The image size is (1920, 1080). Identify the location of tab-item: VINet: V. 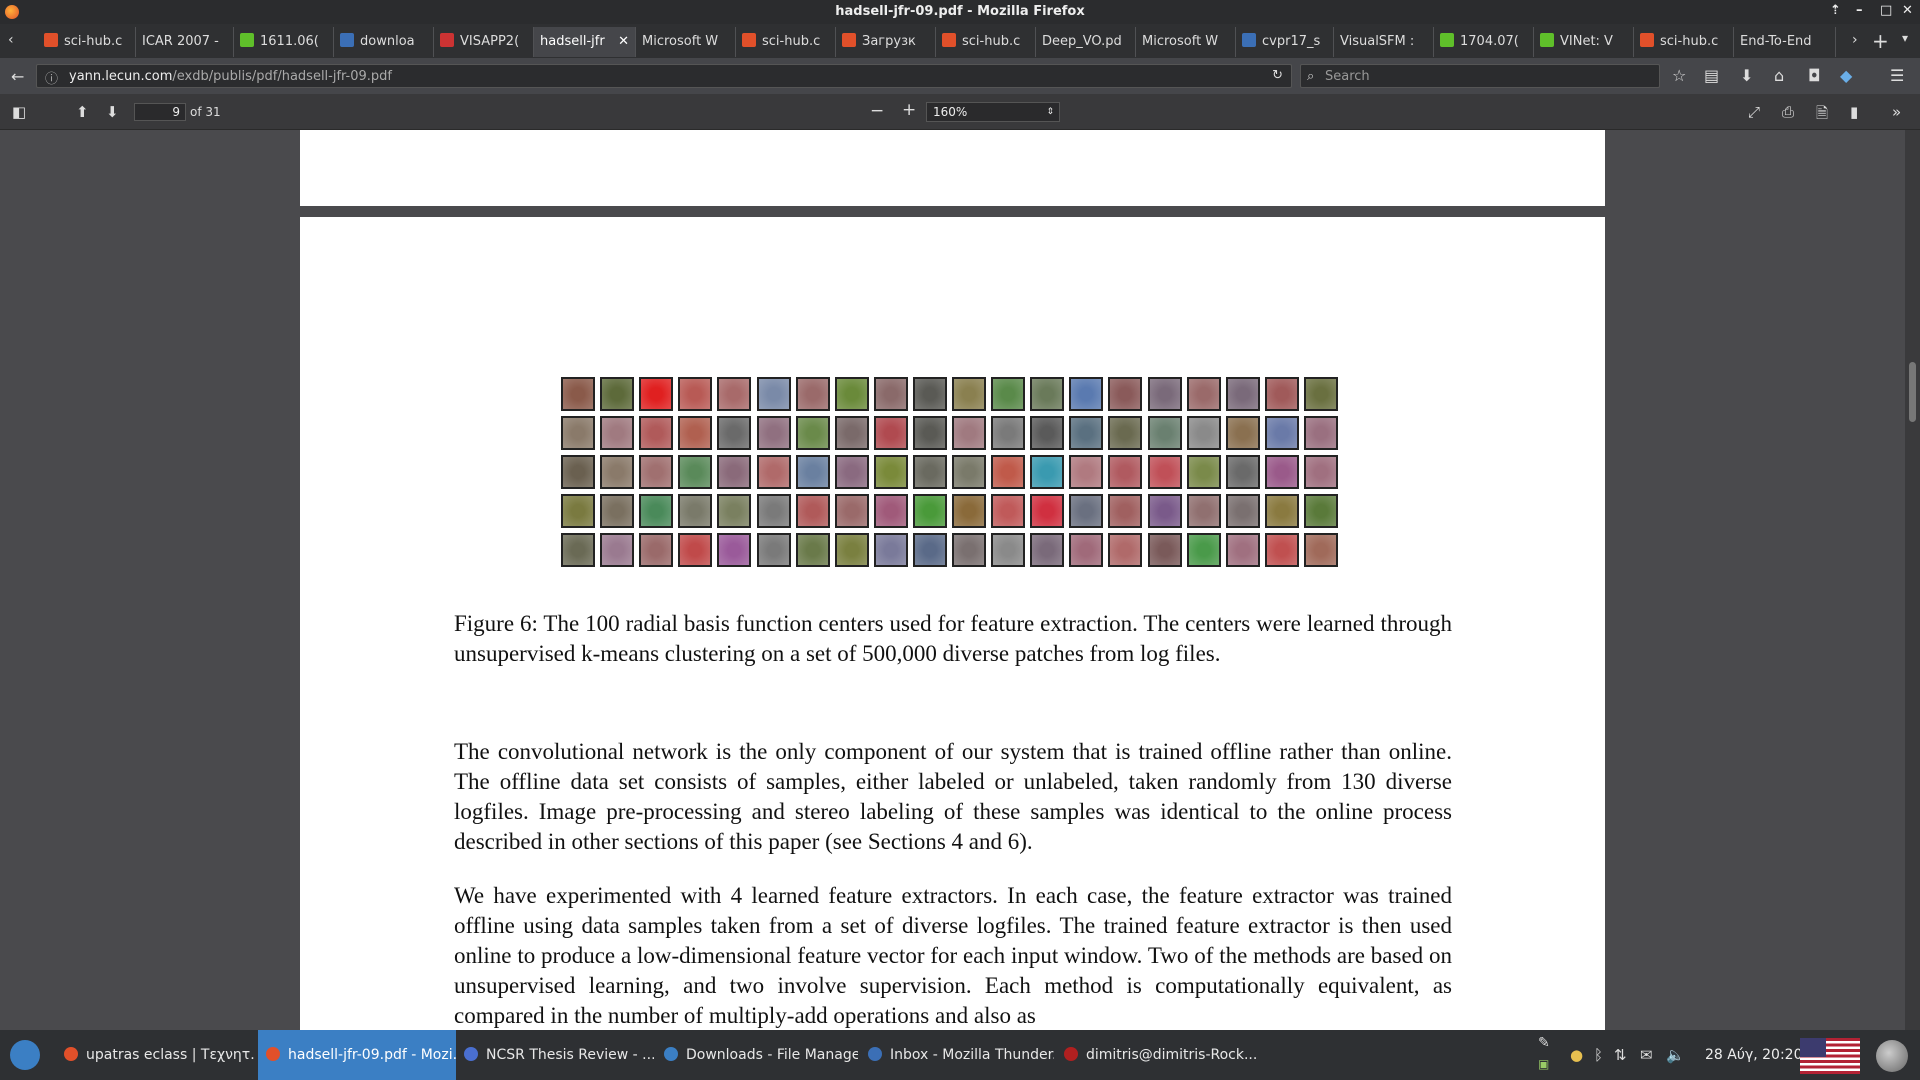
(1584, 42).